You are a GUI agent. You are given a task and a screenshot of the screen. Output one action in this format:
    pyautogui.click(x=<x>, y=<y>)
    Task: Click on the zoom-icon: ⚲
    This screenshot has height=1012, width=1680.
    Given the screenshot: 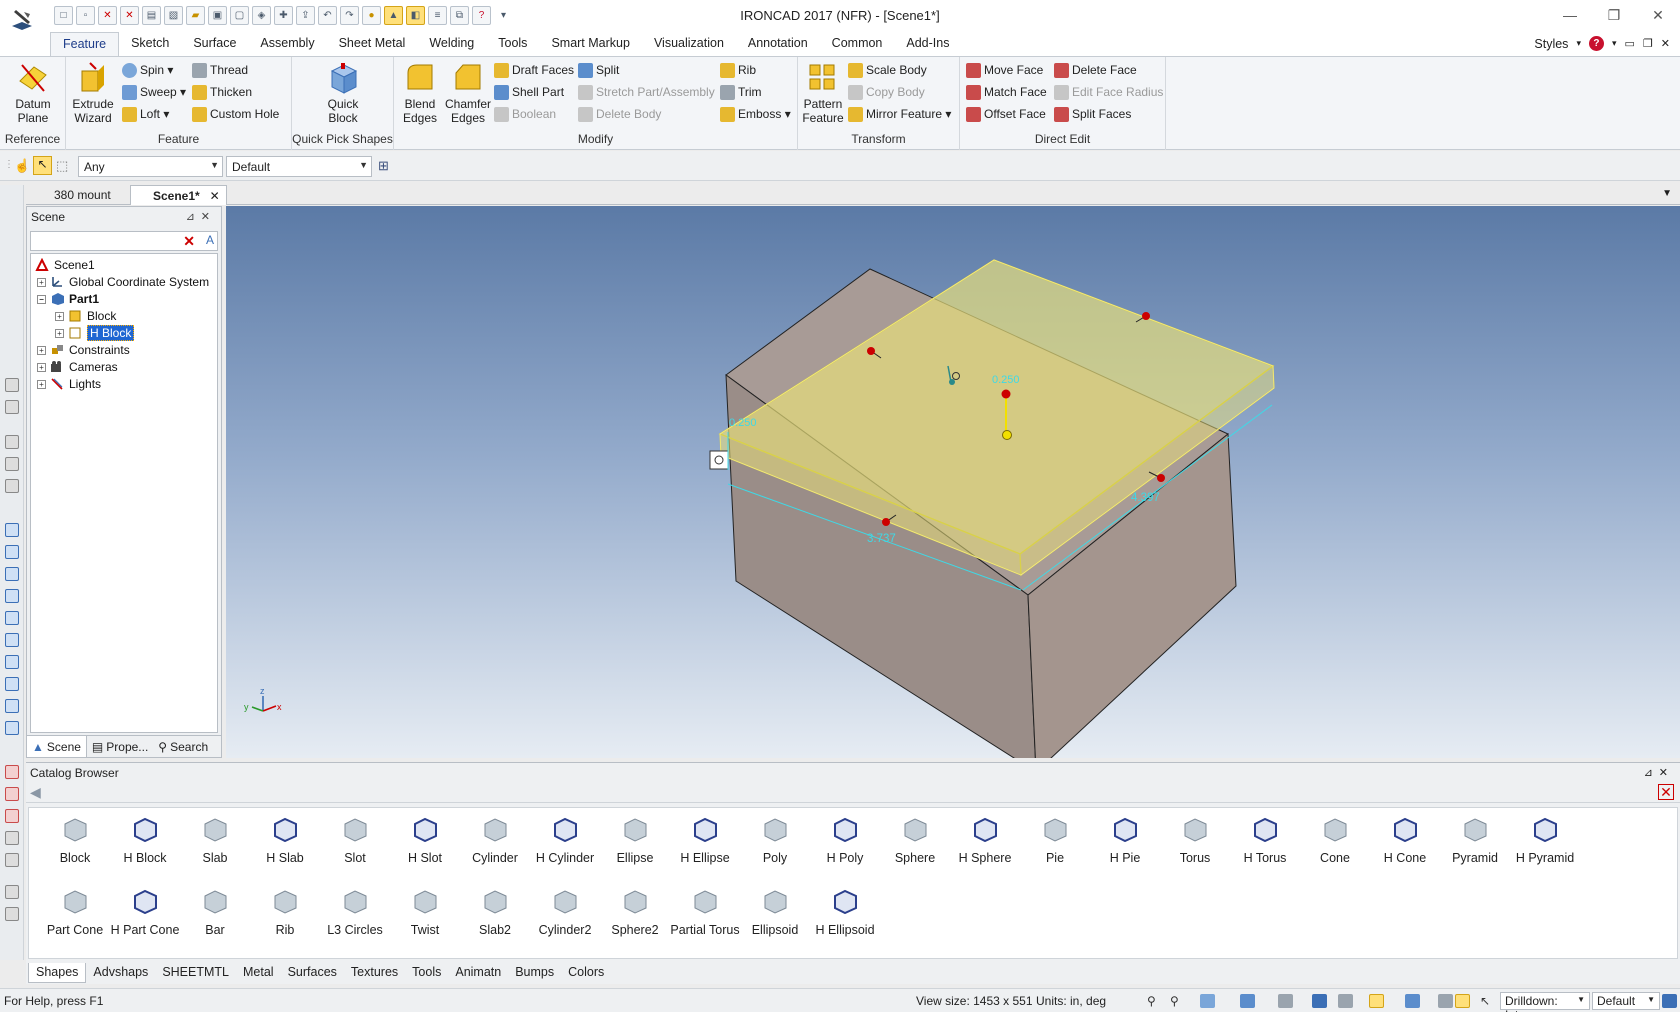 What is the action you would take?
    pyautogui.click(x=1154, y=1001)
    